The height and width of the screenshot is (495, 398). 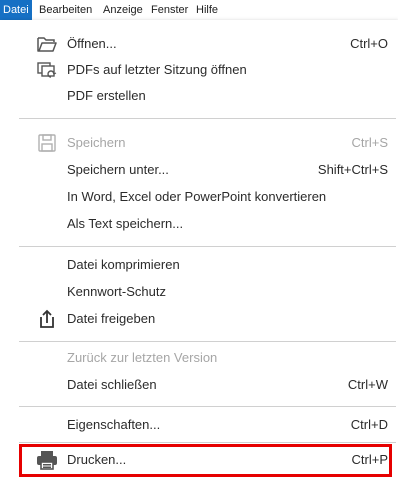 What do you see at coordinates (47, 143) in the screenshot?
I see `save-icon` at bounding box center [47, 143].